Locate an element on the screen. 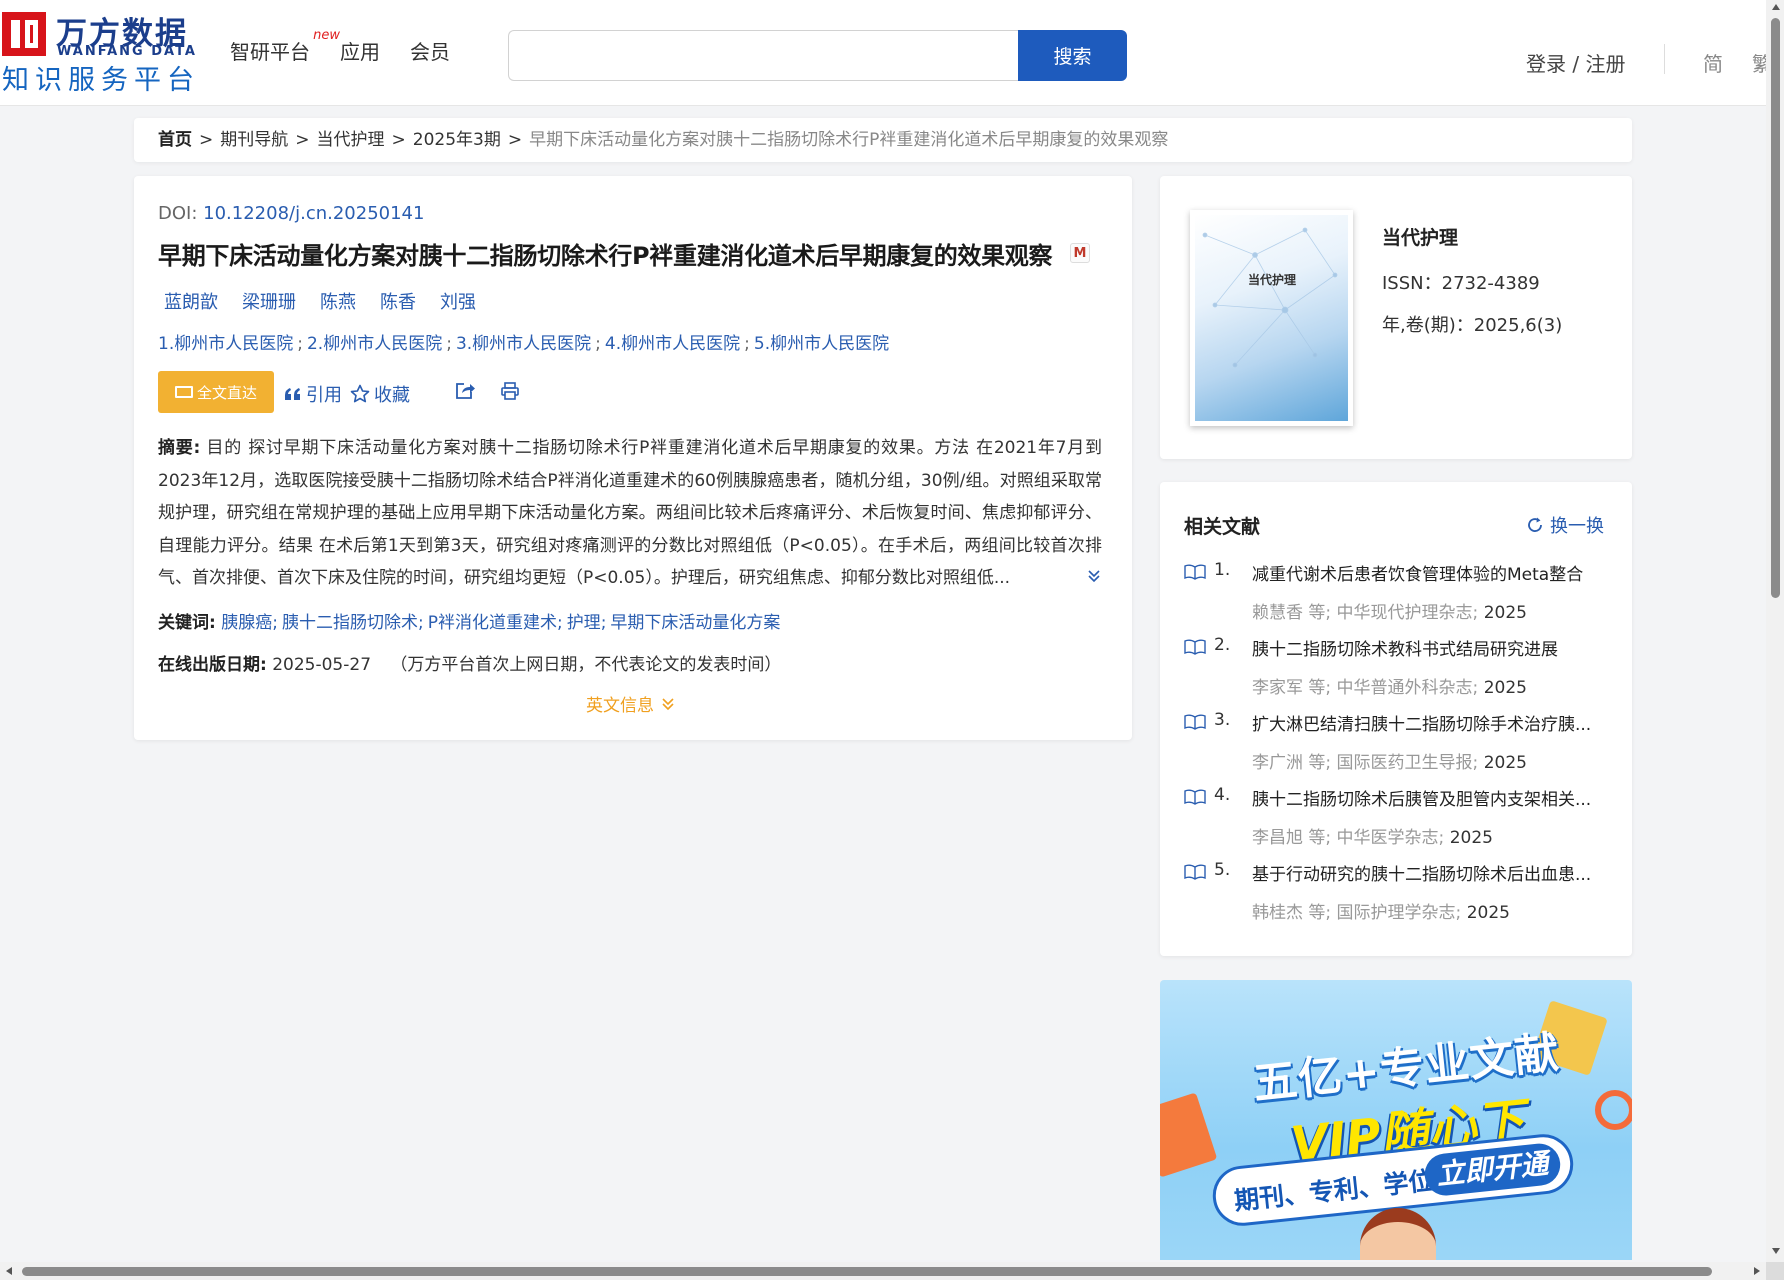  affiliation-link: 2.柳州市人民医院 is located at coordinates (374, 344).